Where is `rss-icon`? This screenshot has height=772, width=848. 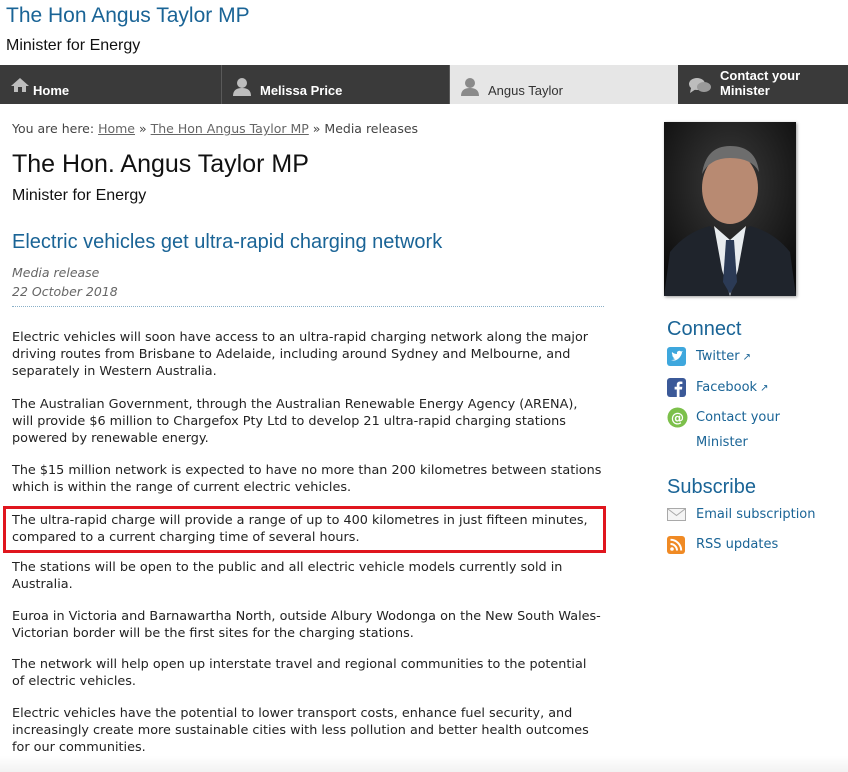
rss-icon is located at coordinates (676, 545).